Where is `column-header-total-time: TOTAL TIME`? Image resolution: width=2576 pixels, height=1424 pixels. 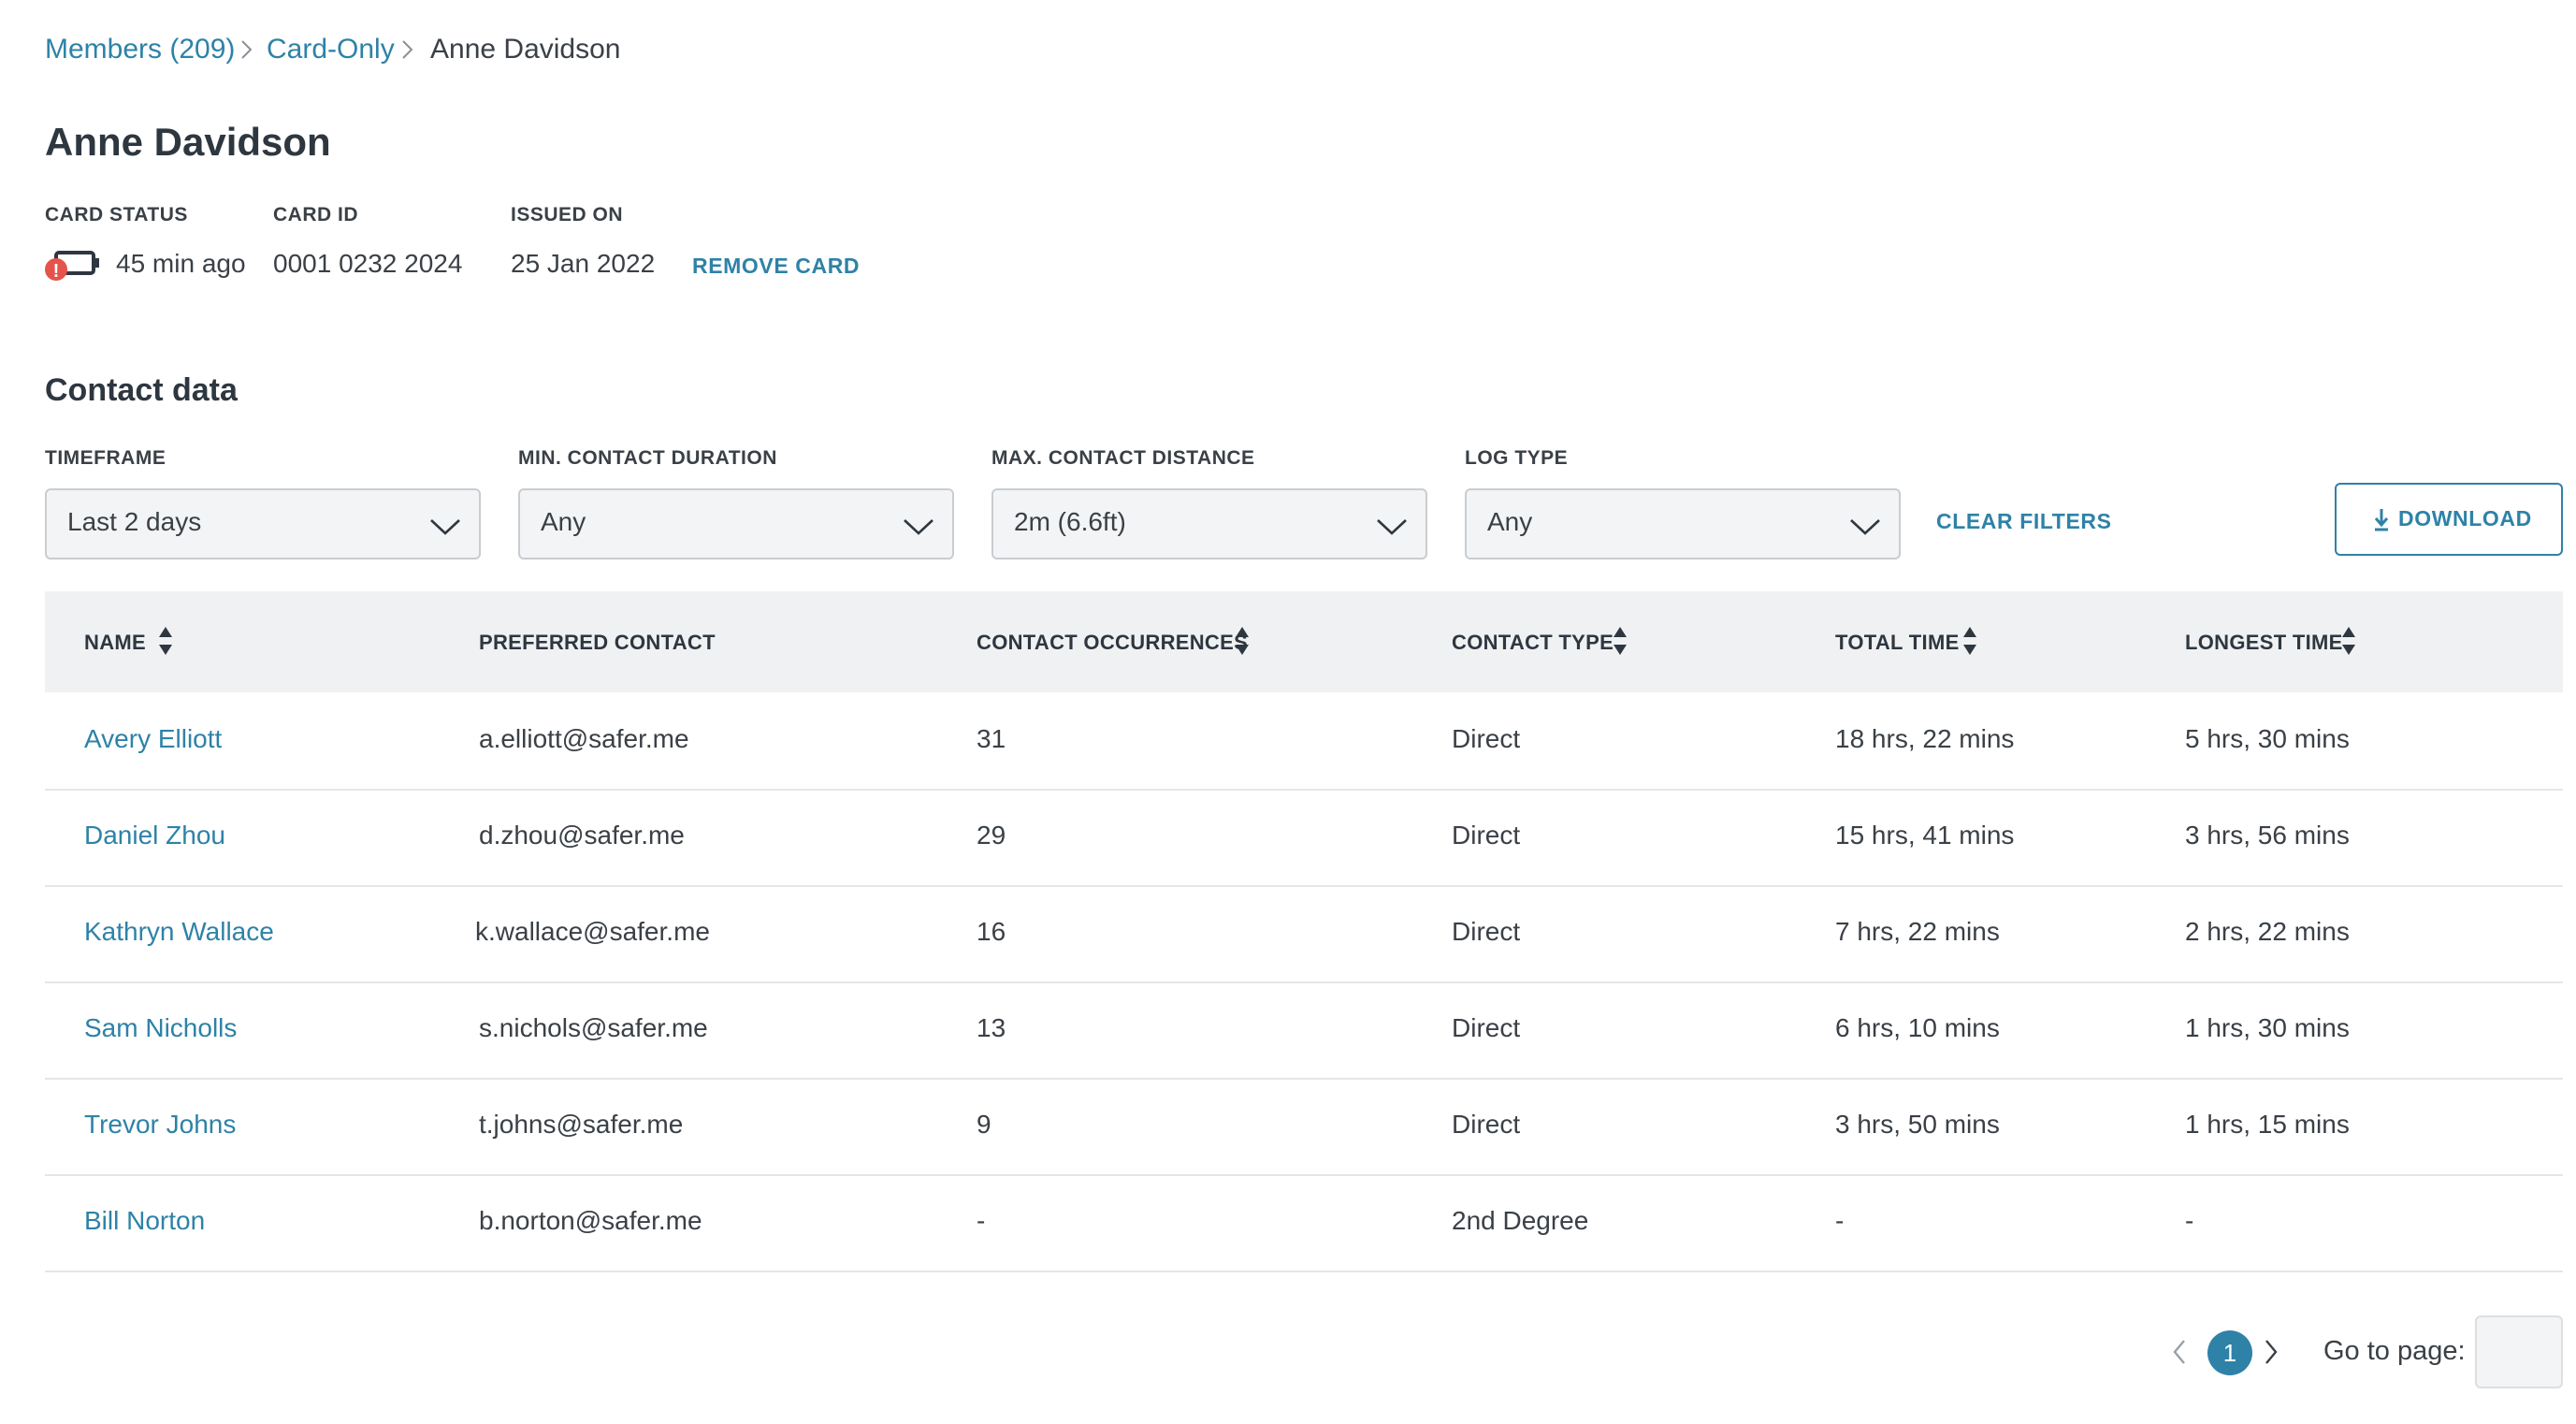 column-header-total-time: TOTAL TIME is located at coordinates (1897, 643).